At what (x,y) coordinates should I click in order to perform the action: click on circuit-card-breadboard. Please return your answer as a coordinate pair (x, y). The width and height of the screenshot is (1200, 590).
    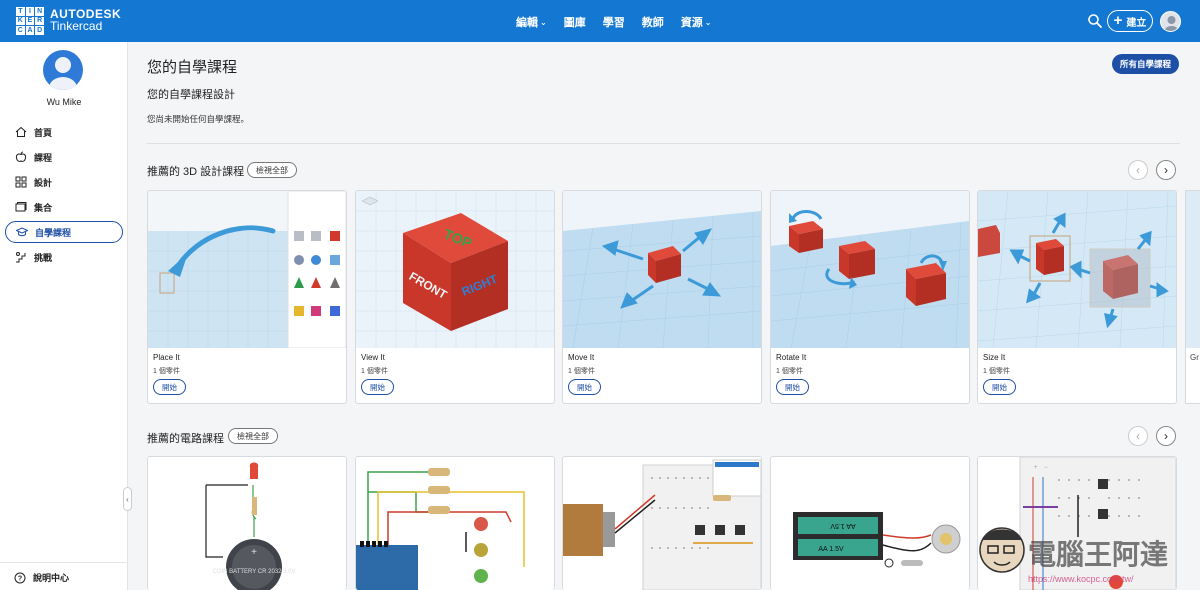
    Looking at the image, I should click on (662, 523).